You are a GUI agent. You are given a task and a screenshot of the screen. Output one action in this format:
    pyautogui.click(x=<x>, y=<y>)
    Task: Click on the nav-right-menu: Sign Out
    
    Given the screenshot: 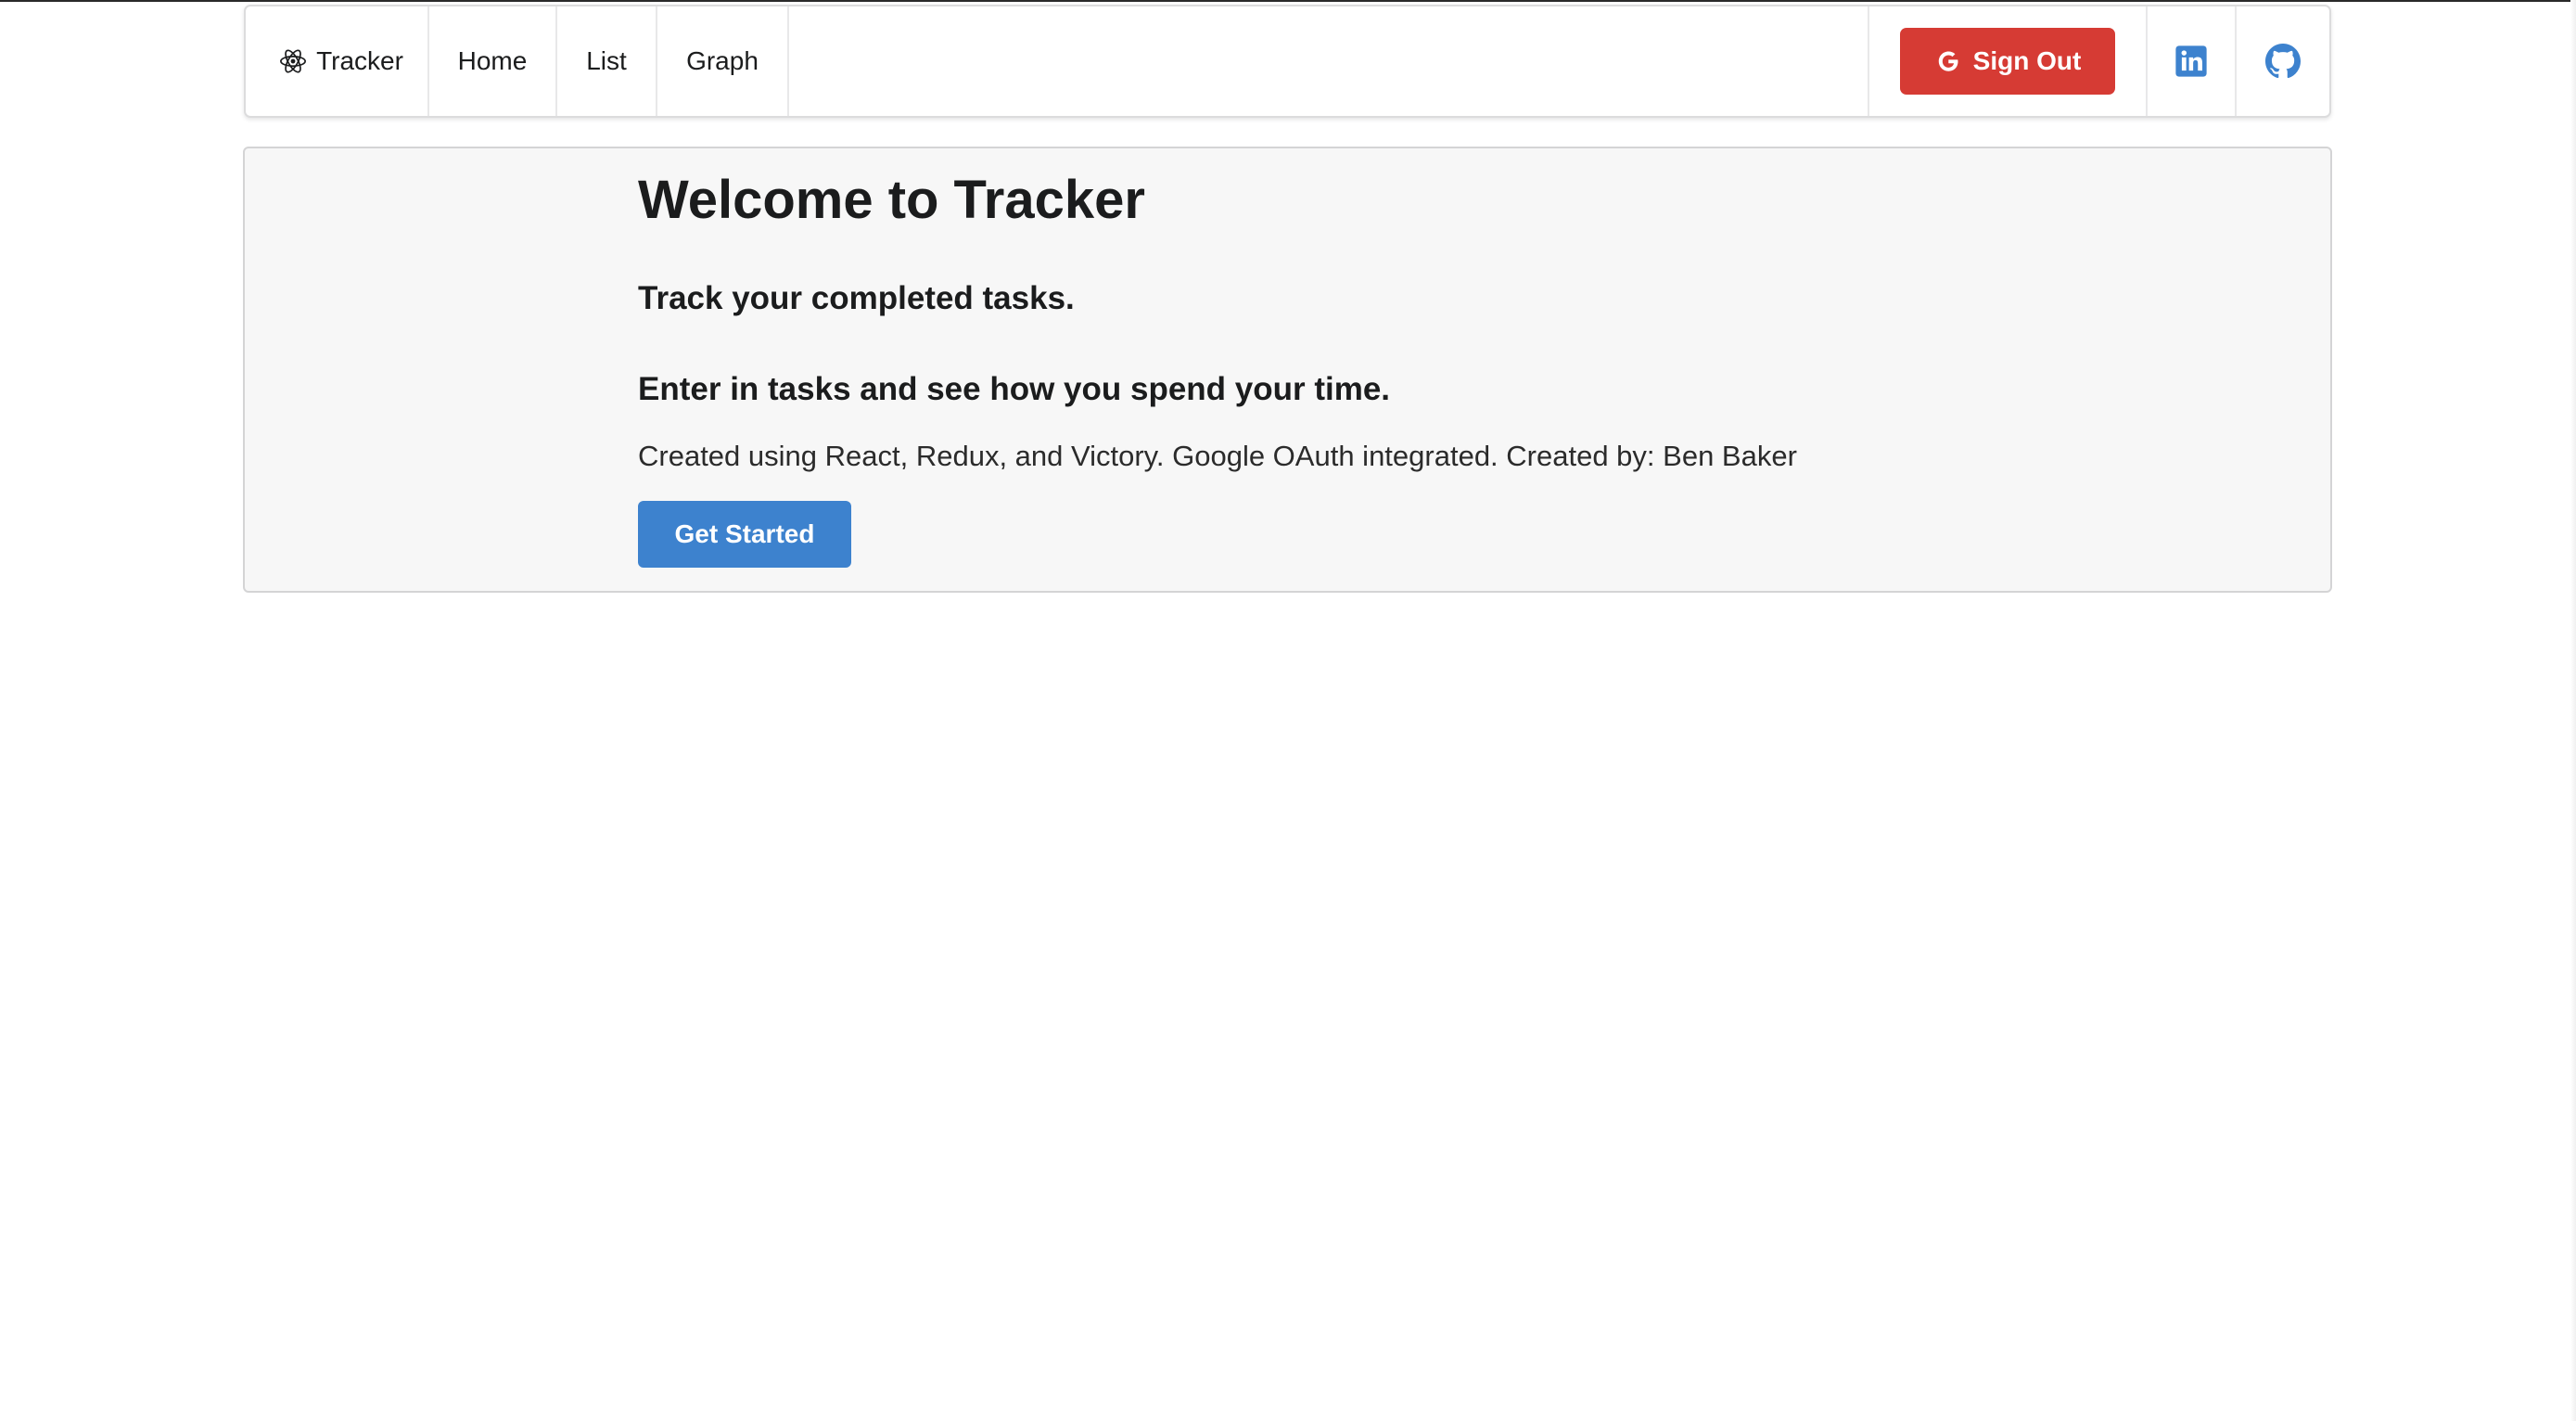 What is the action you would take?
    pyautogui.click(x=2098, y=61)
    